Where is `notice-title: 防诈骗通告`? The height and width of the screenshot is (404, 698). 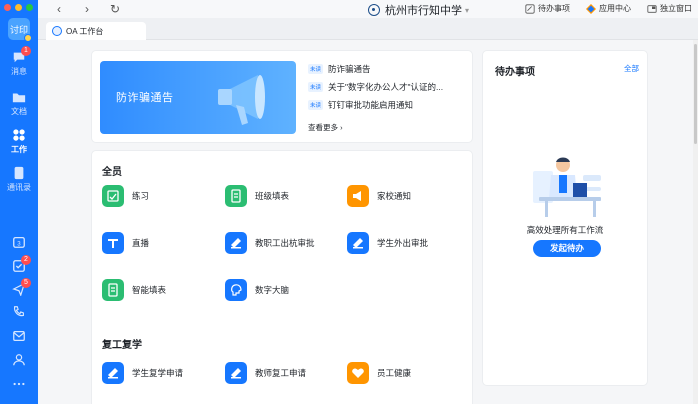
notice-title: 防诈骗通告 is located at coordinates (349, 69).